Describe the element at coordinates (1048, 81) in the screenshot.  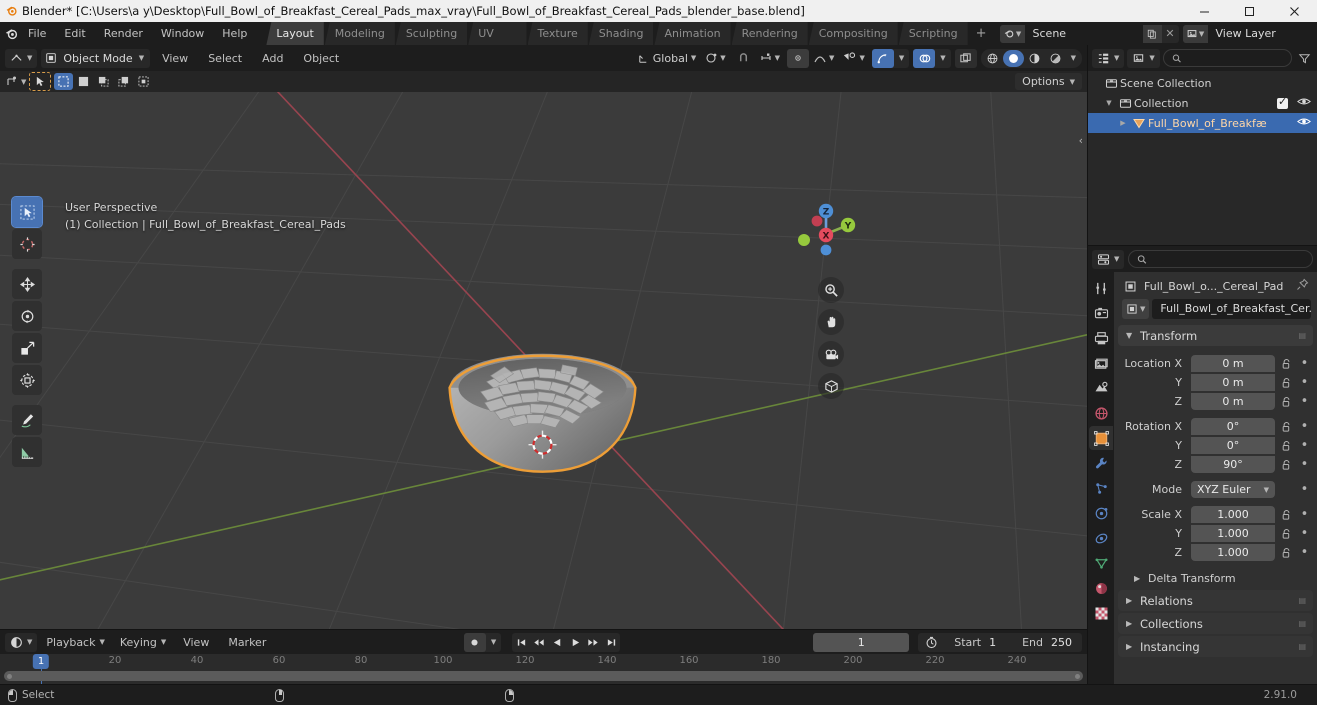
I see `options-dropdown: Options ▼` at that location.